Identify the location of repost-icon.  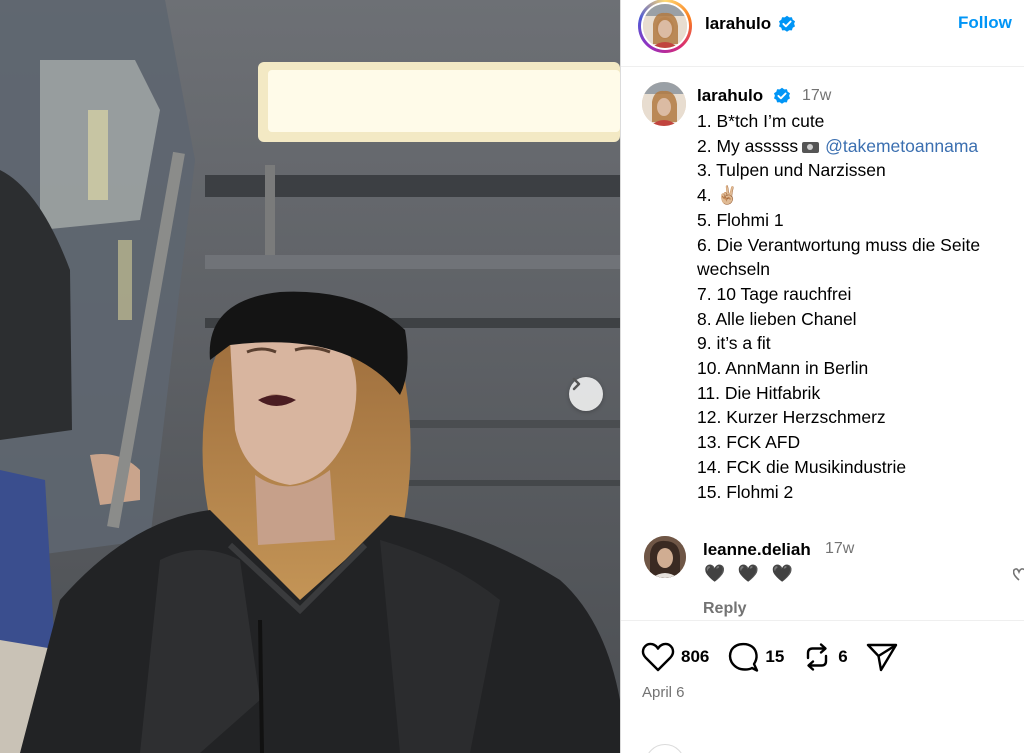
(817, 657).